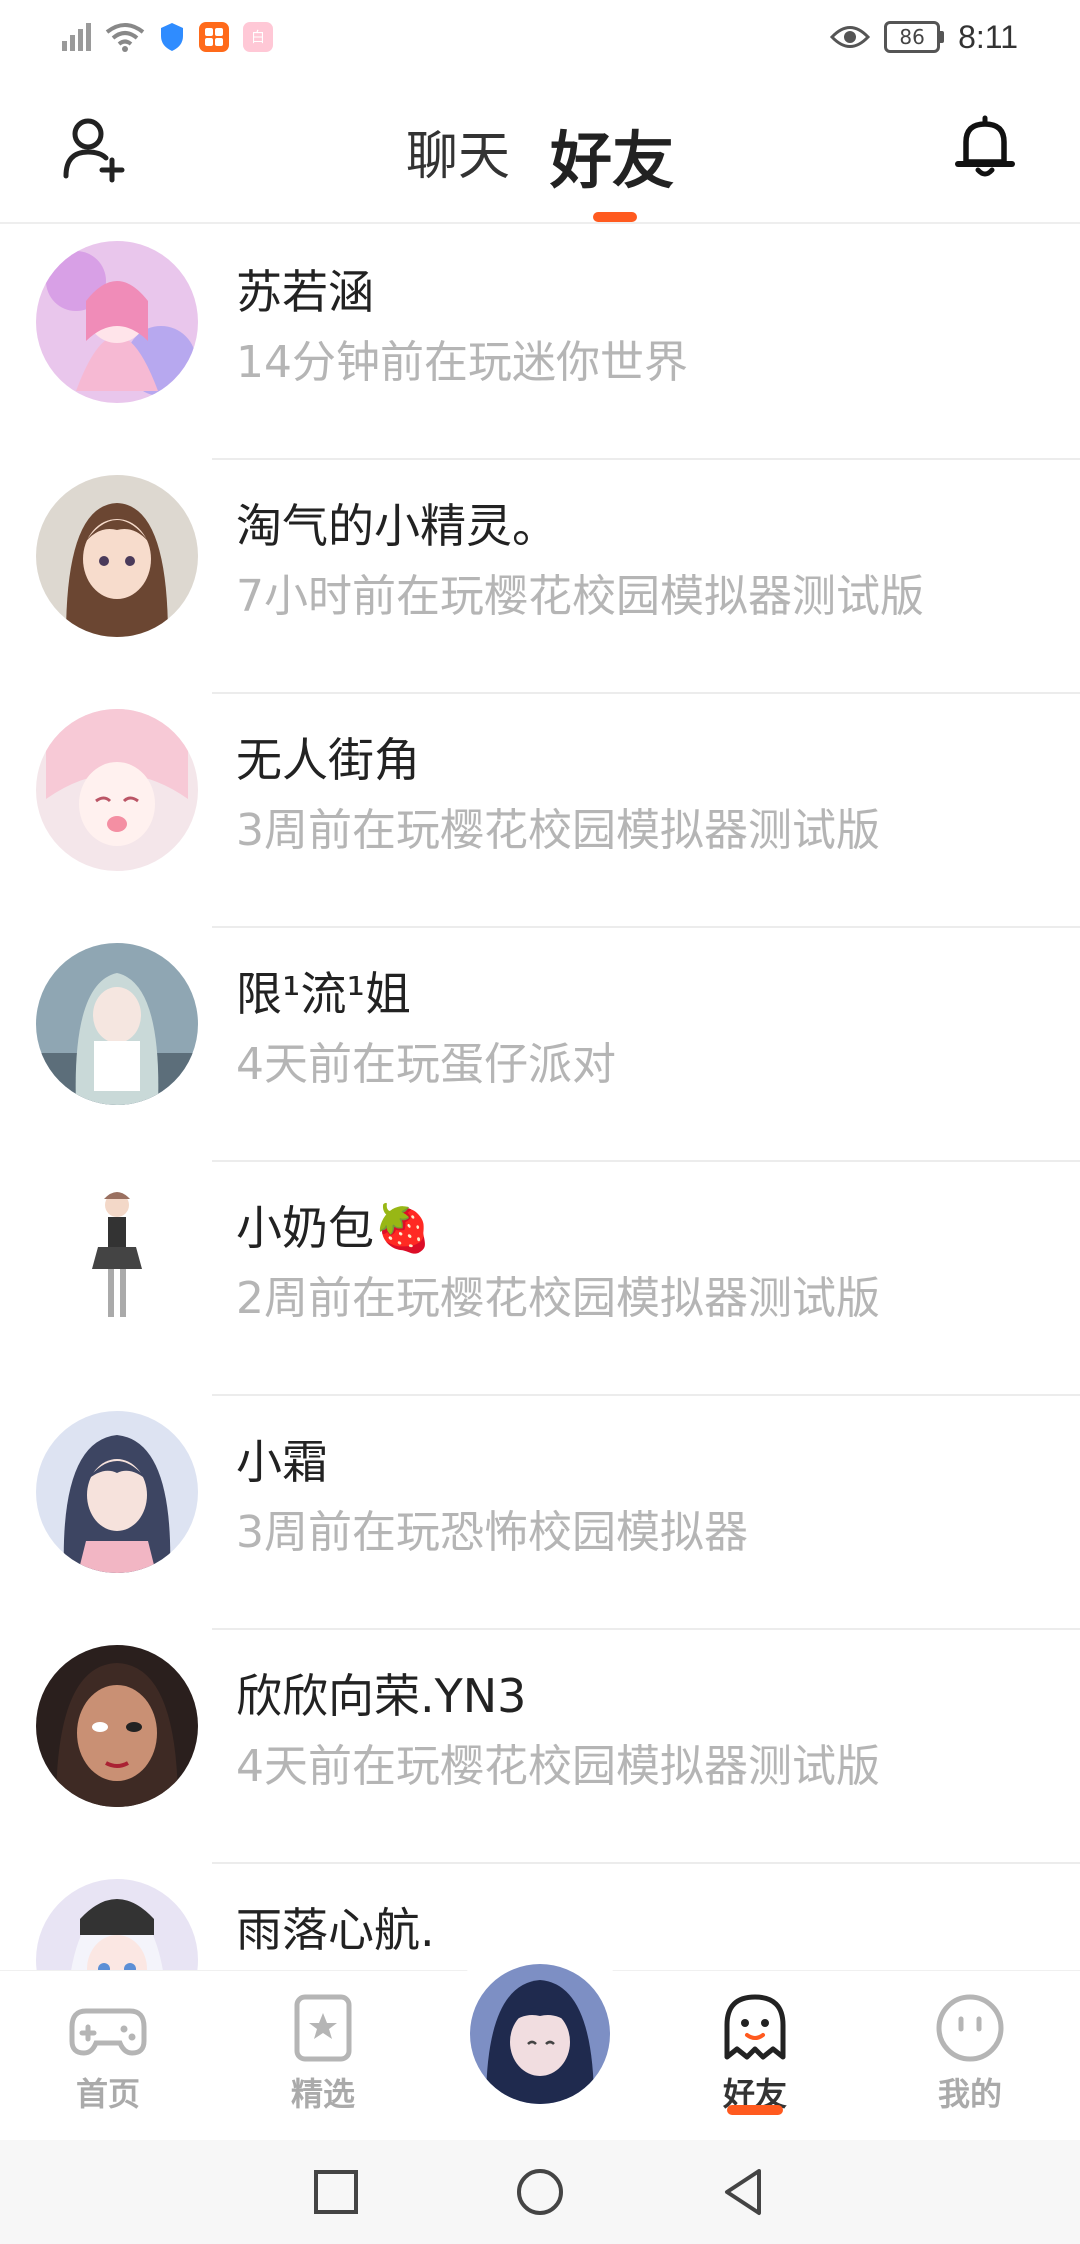 The width and height of the screenshot is (1080, 2244). What do you see at coordinates (458, 159) in the screenshot?
I see `tab-chat: 聊天` at bounding box center [458, 159].